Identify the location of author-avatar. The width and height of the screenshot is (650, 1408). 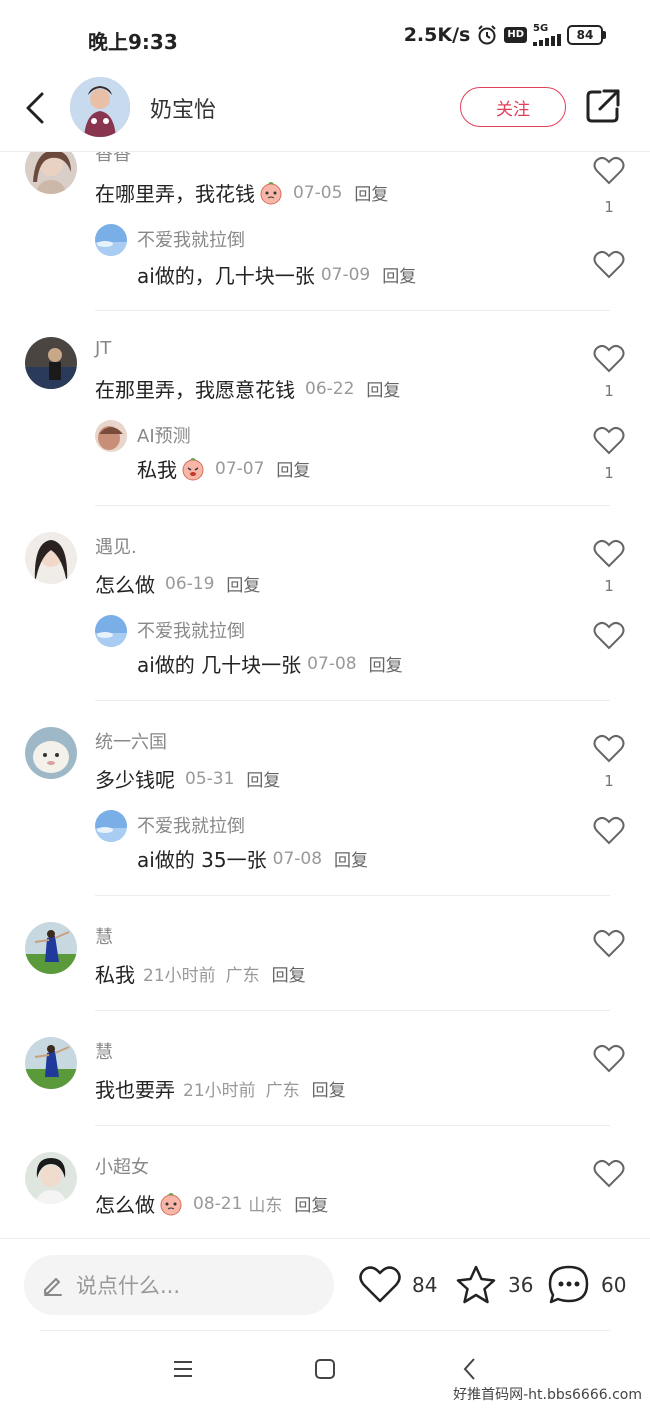
(100, 107).